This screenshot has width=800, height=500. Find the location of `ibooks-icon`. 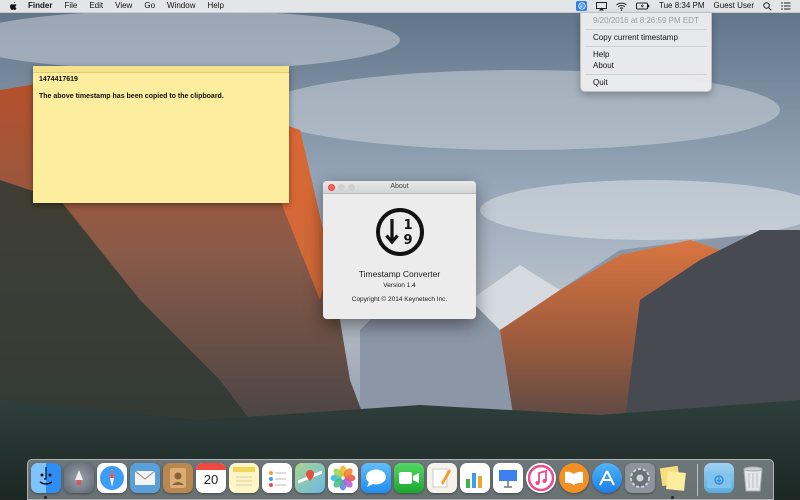

ibooks-icon is located at coordinates (574, 478).